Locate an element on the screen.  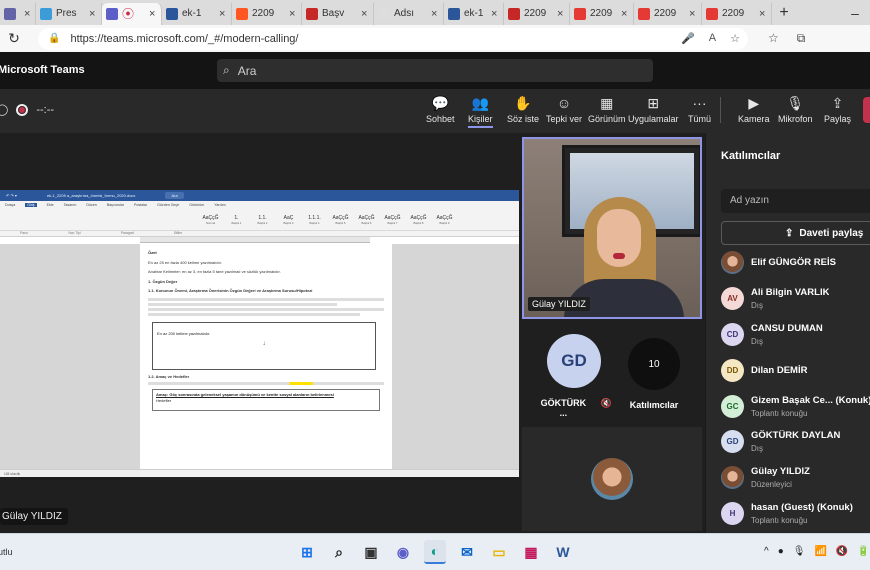
read-aloud-icon: A is located at coordinates (712, 38).